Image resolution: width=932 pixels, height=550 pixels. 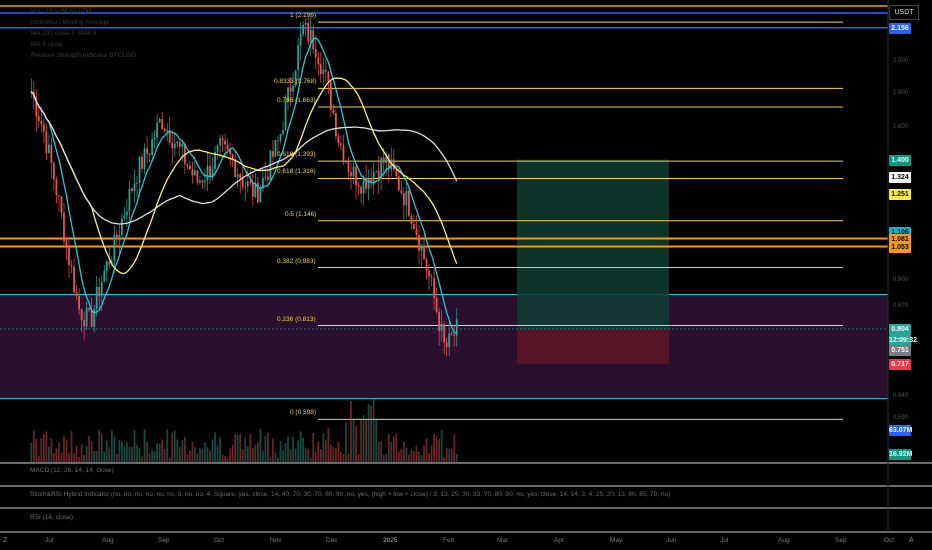 What do you see at coordinates (900, 28) in the screenshot?
I see `price-tag: 2.156` at bounding box center [900, 28].